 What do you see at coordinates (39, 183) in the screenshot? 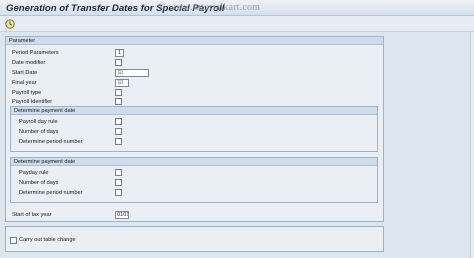
I see `number-of-days-label-2: Number of days` at bounding box center [39, 183].